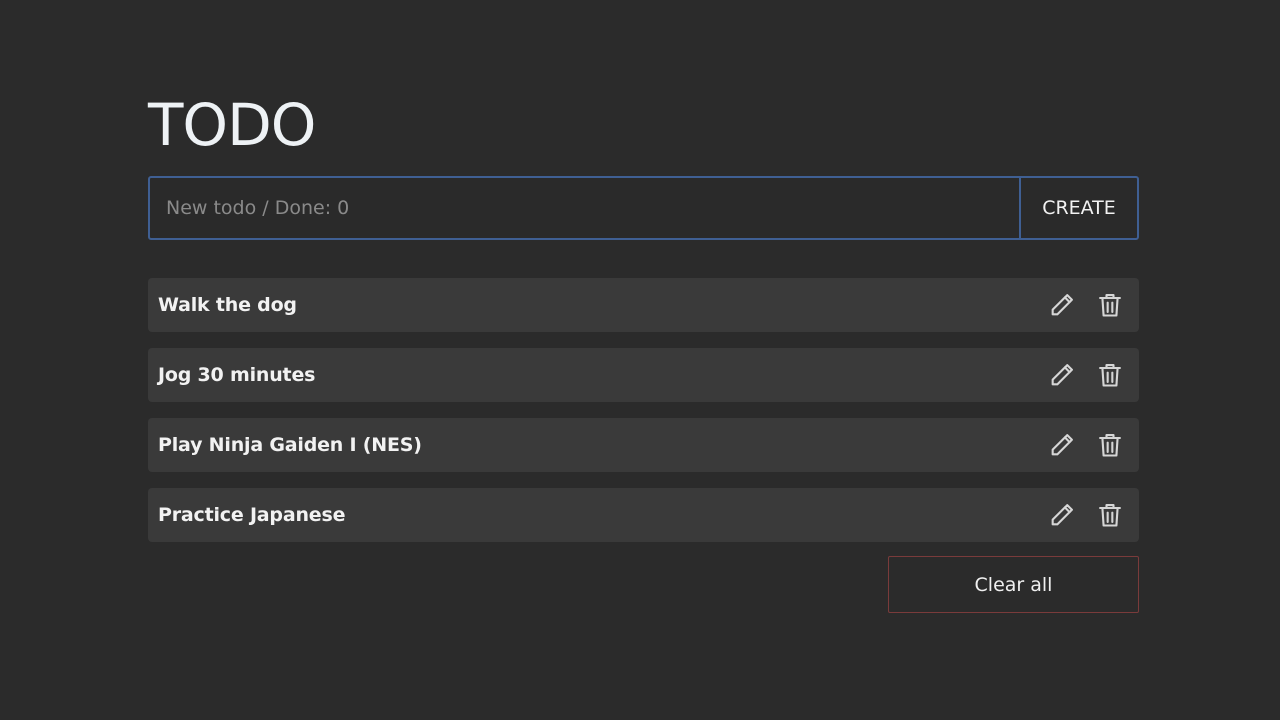 Image resolution: width=1280 pixels, height=720 pixels. I want to click on clear-all-button: Clear all, so click(1013, 584).